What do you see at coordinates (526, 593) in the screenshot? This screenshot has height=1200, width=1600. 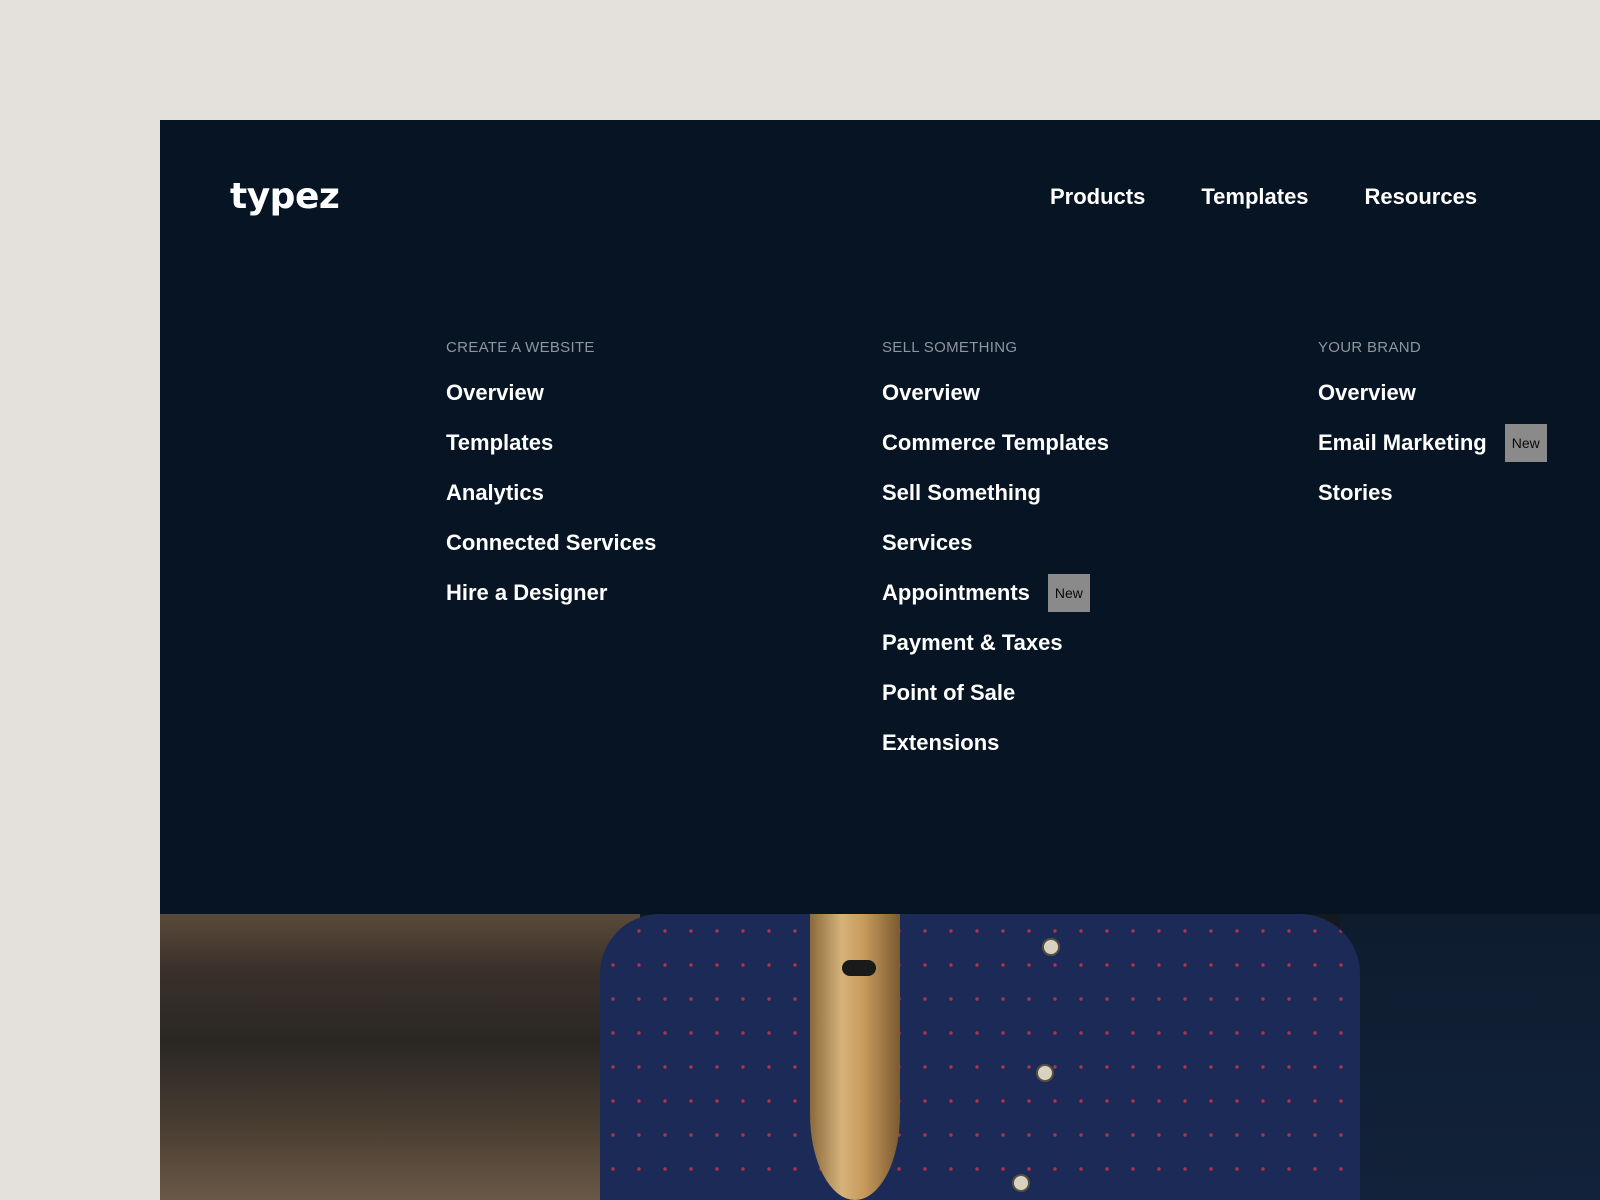 I see `menu-link-hire-a-designer: Hire a Designer` at bounding box center [526, 593].